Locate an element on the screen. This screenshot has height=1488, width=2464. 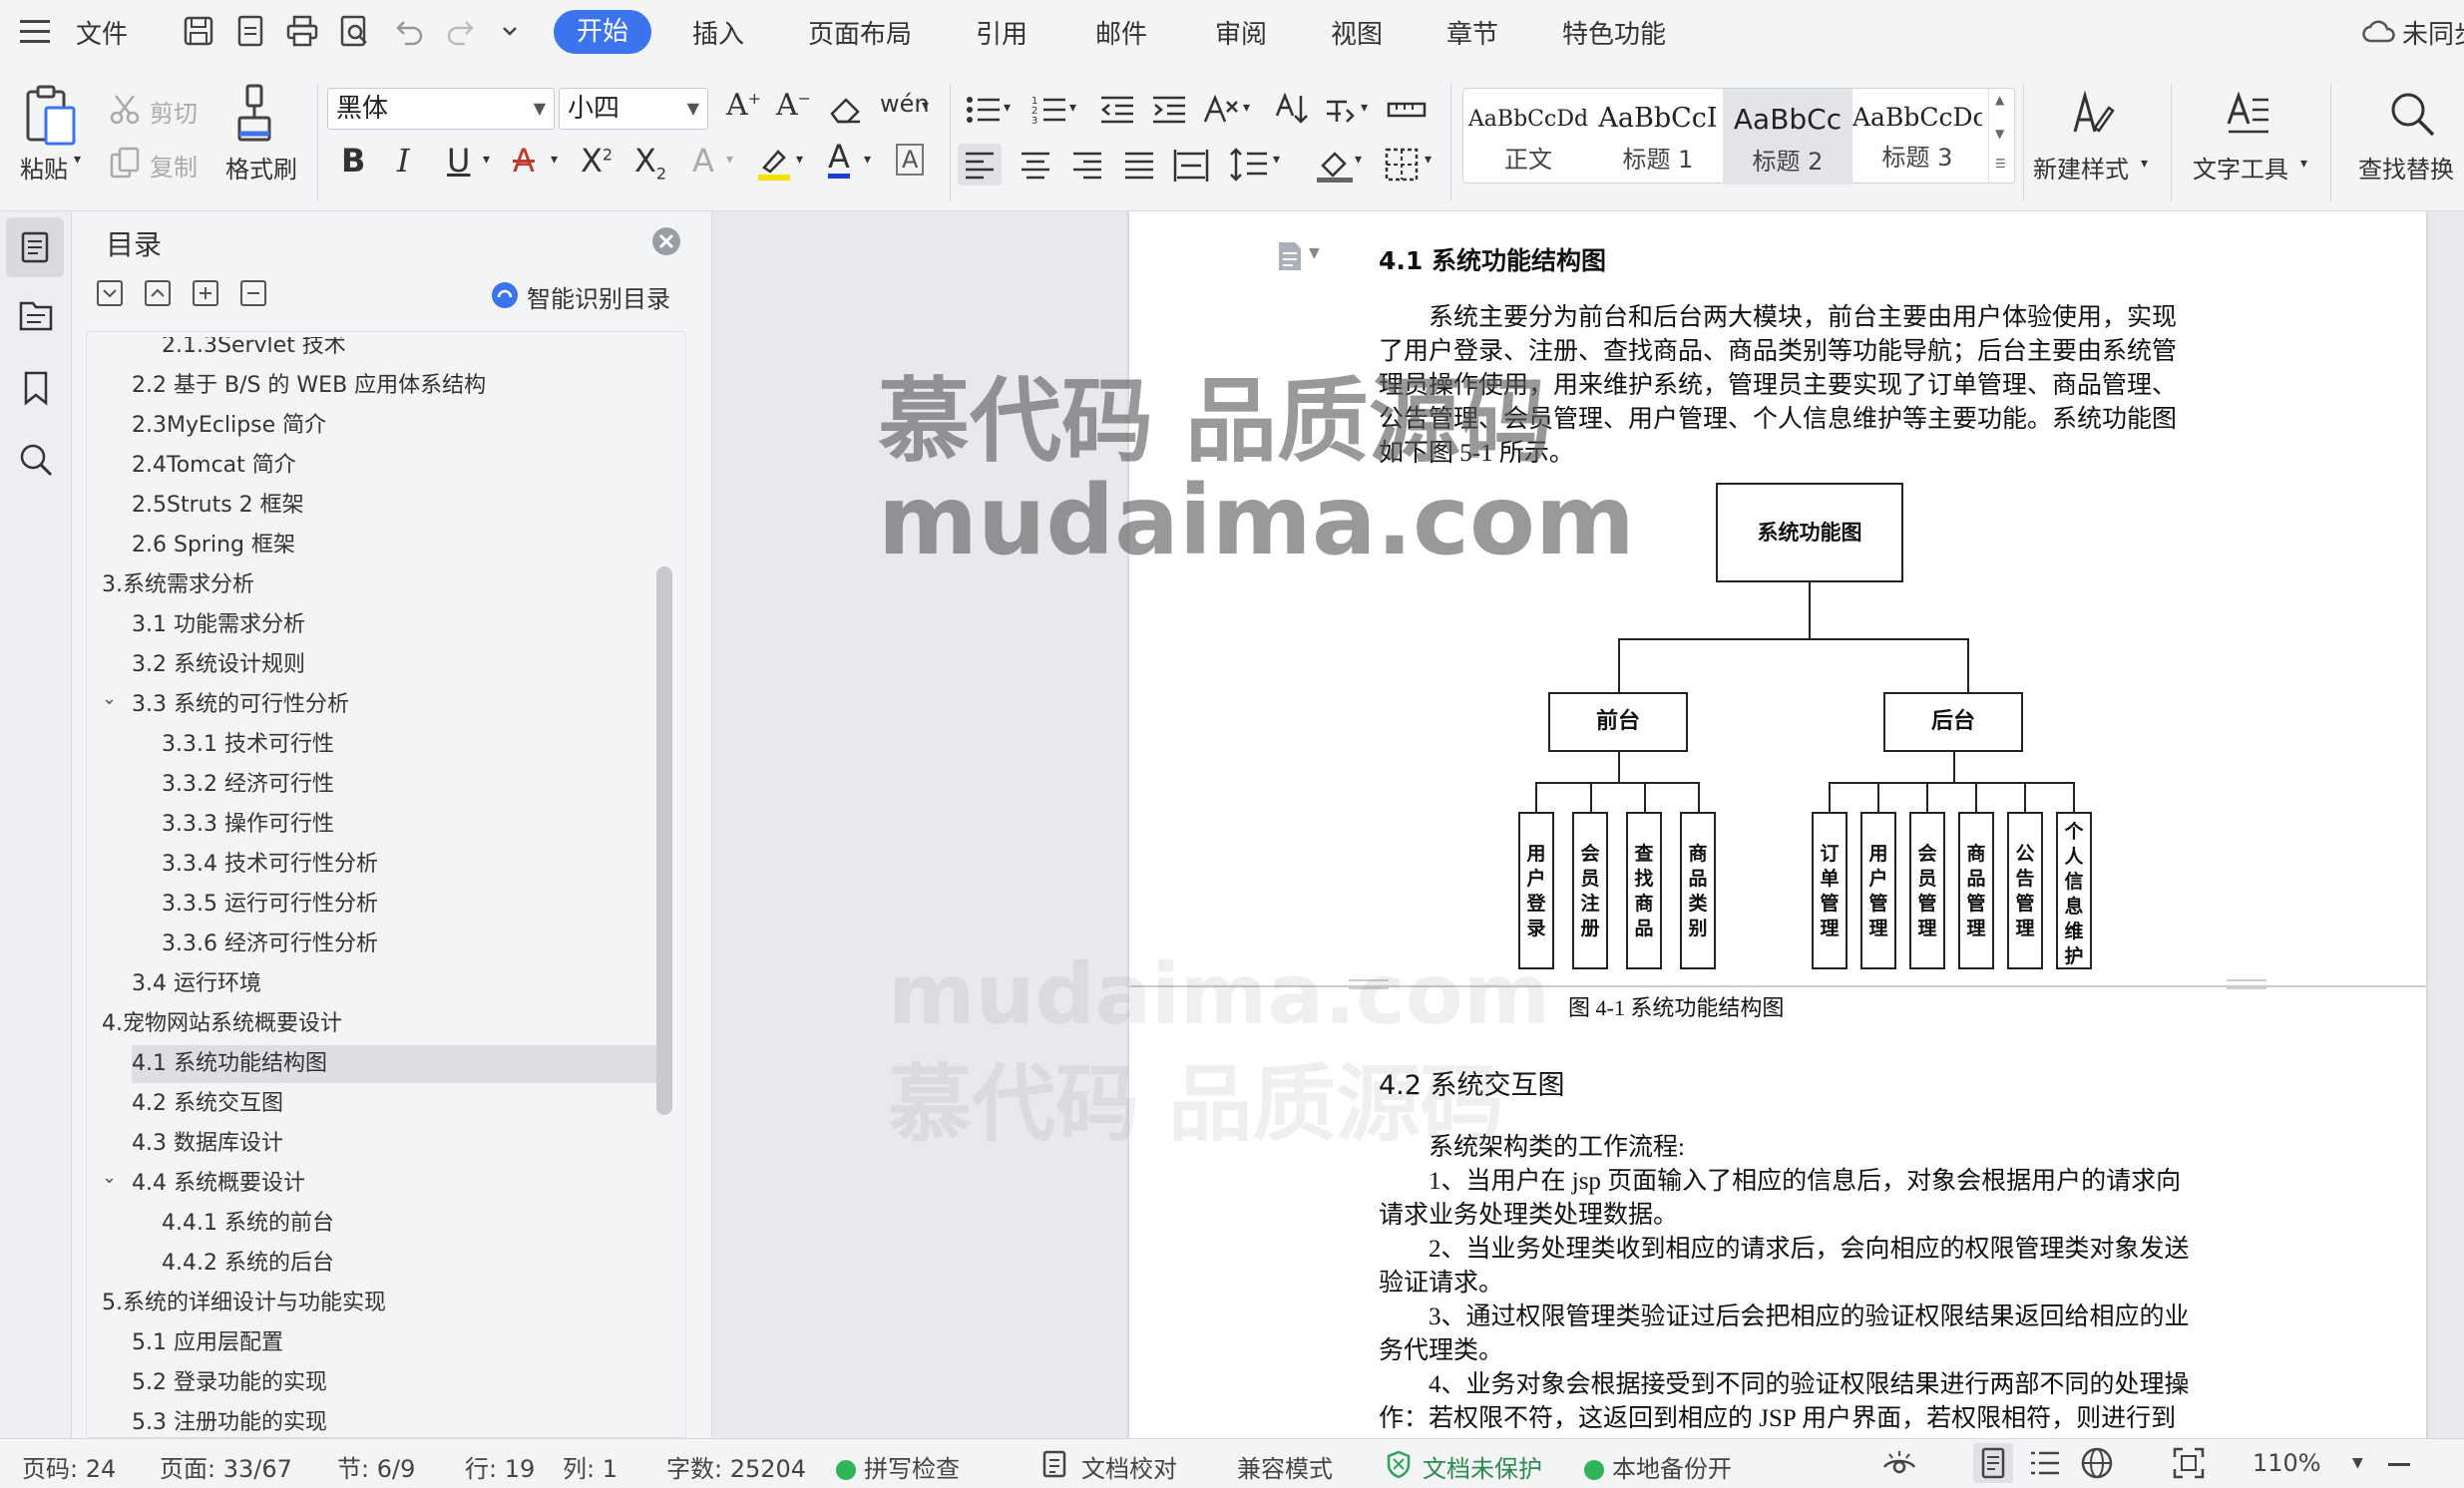
toc-item: 5.1 应用层配置 is located at coordinates (372, 1343).